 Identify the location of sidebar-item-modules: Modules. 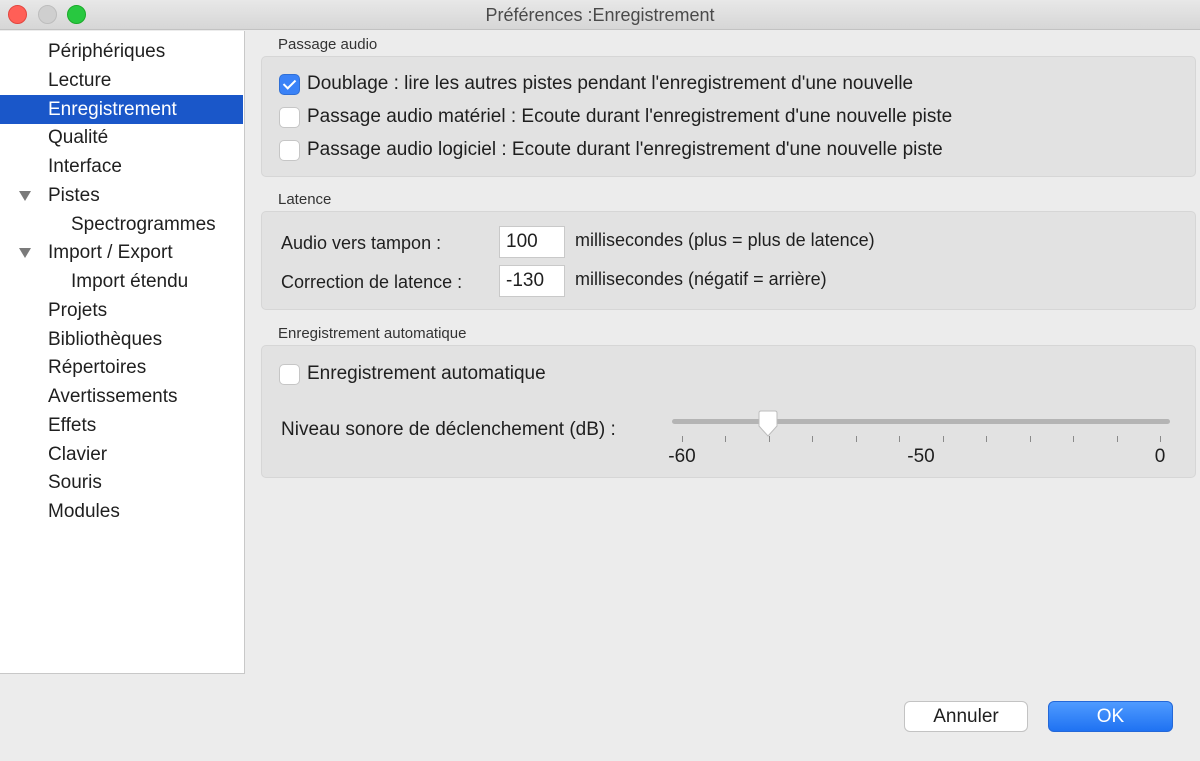
(121, 511).